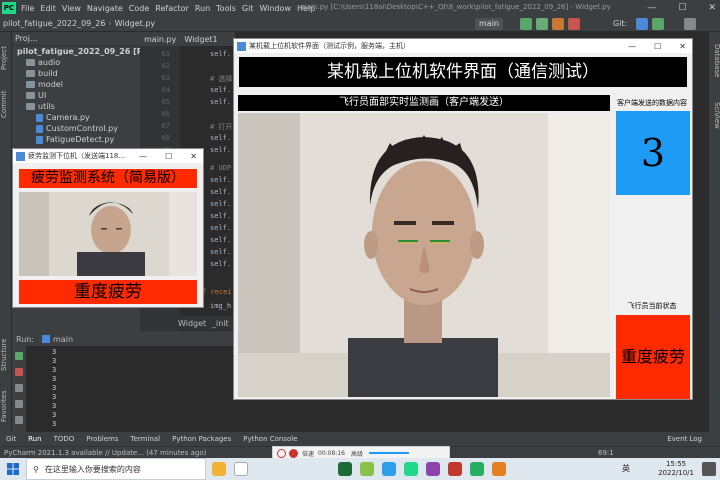 The width and height of the screenshot is (720, 480). Describe the element at coordinates (642, 24) in the screenshot. I see `git-update-icon` at that location.